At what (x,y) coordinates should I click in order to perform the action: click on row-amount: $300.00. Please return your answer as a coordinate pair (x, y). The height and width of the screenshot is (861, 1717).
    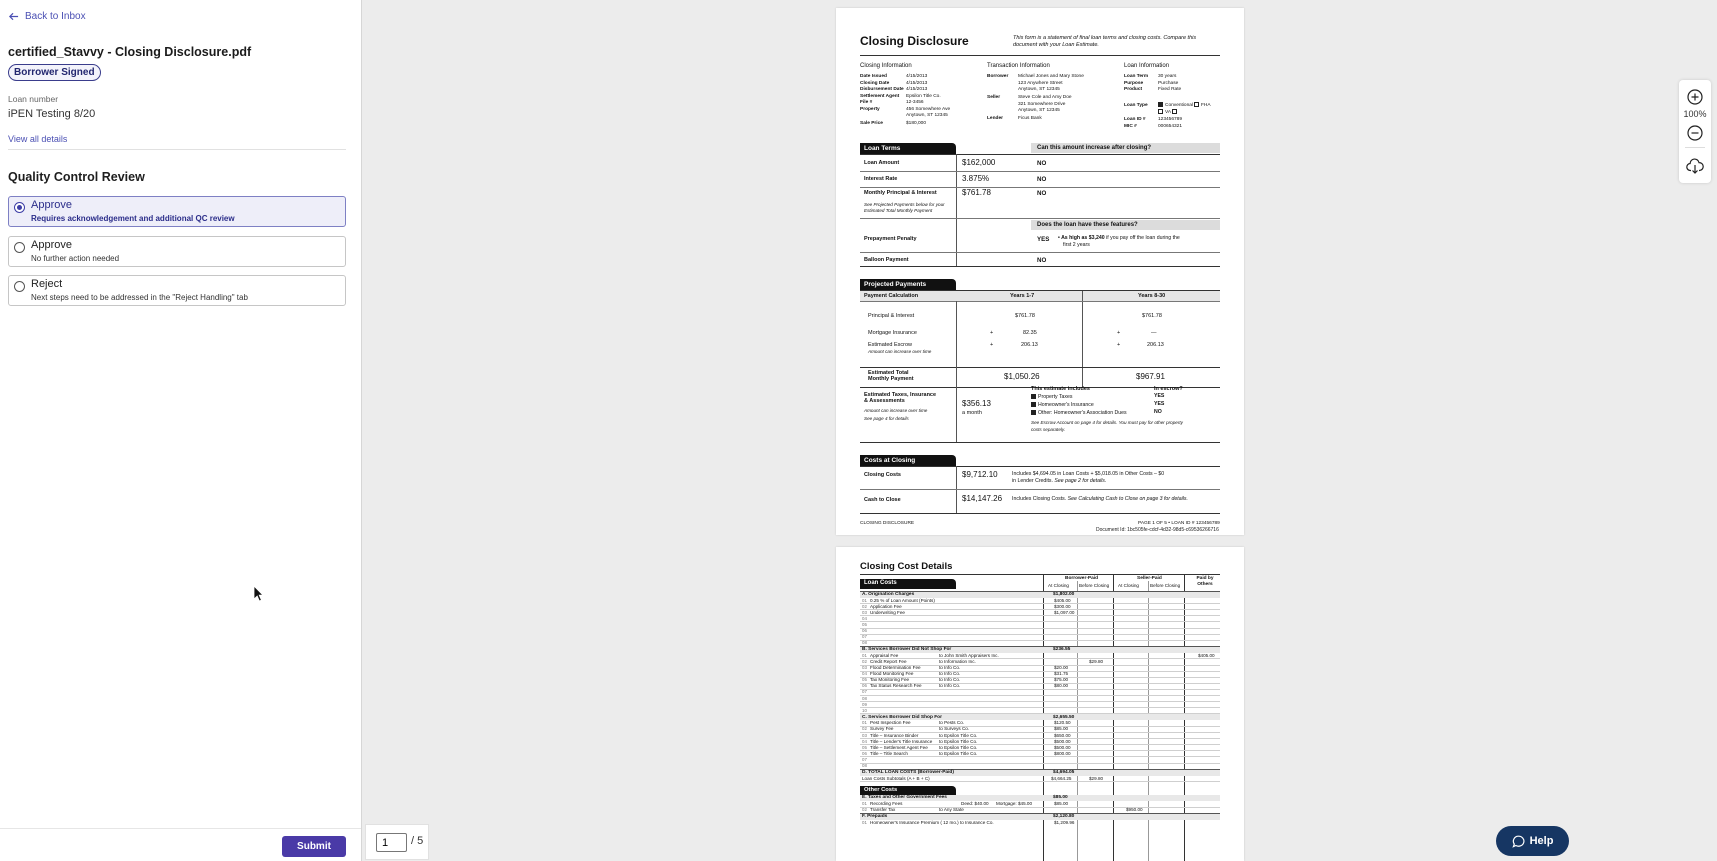
    Looking at the image, I should click on (1062, 606).